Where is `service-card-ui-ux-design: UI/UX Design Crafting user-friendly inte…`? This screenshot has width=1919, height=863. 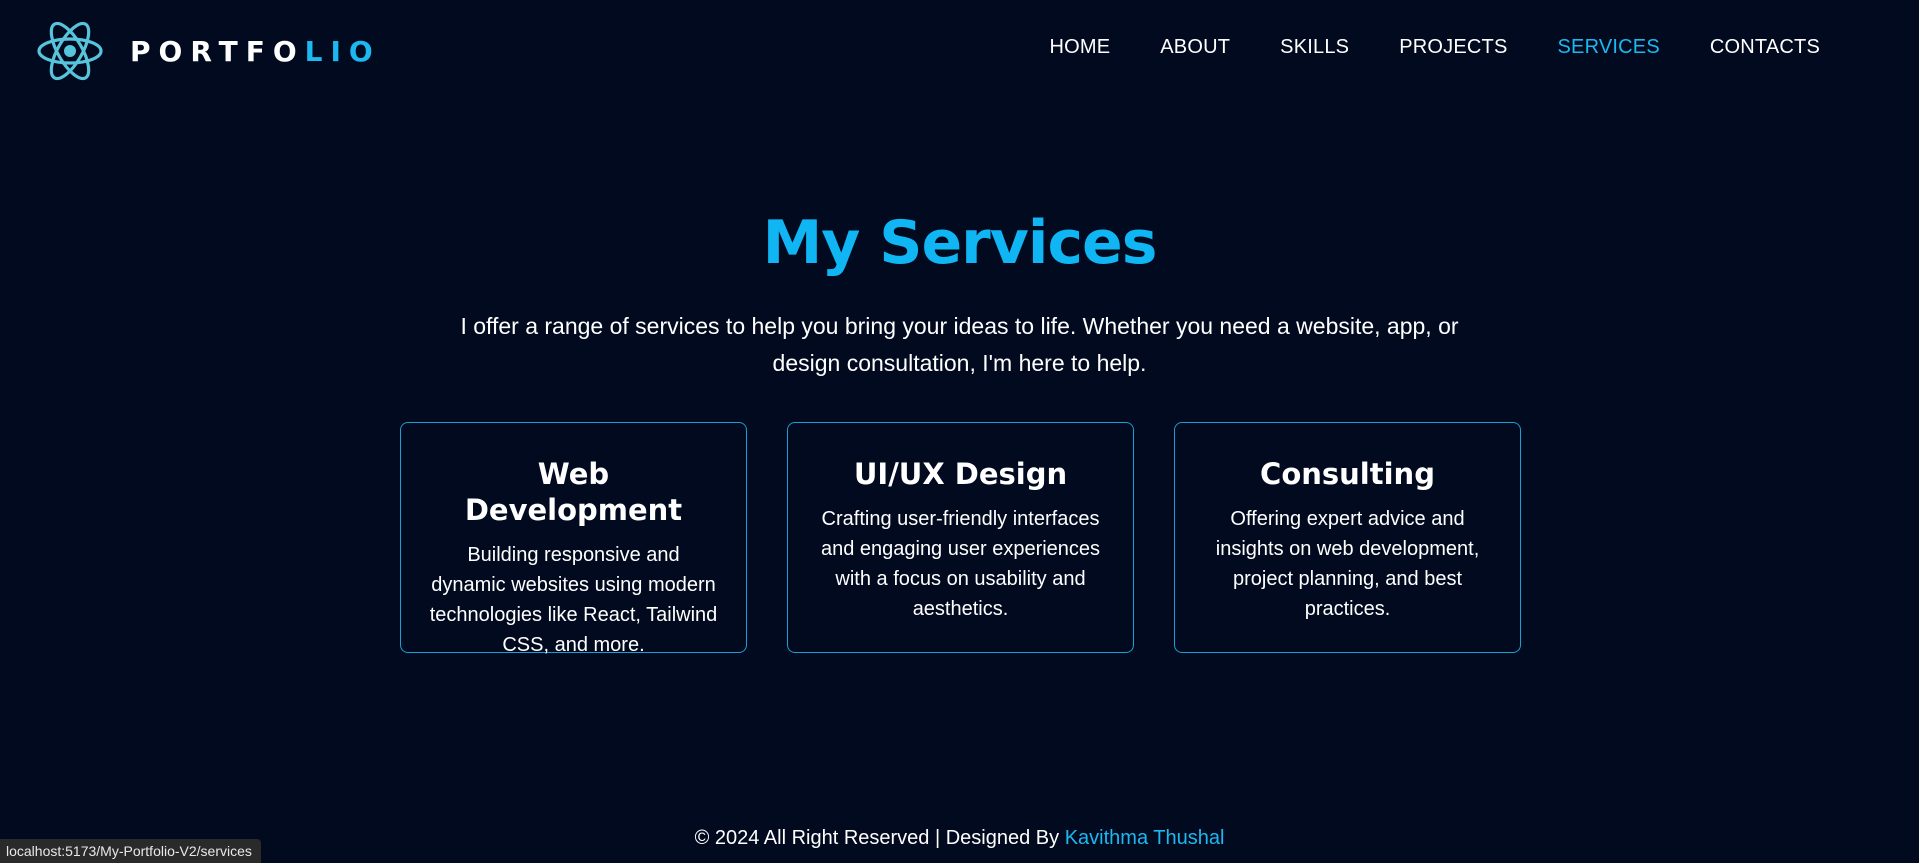 service-card-ui-ux-design: UI/UX Design Crafting user-friendly inte… is located at coordinates (960, 537).